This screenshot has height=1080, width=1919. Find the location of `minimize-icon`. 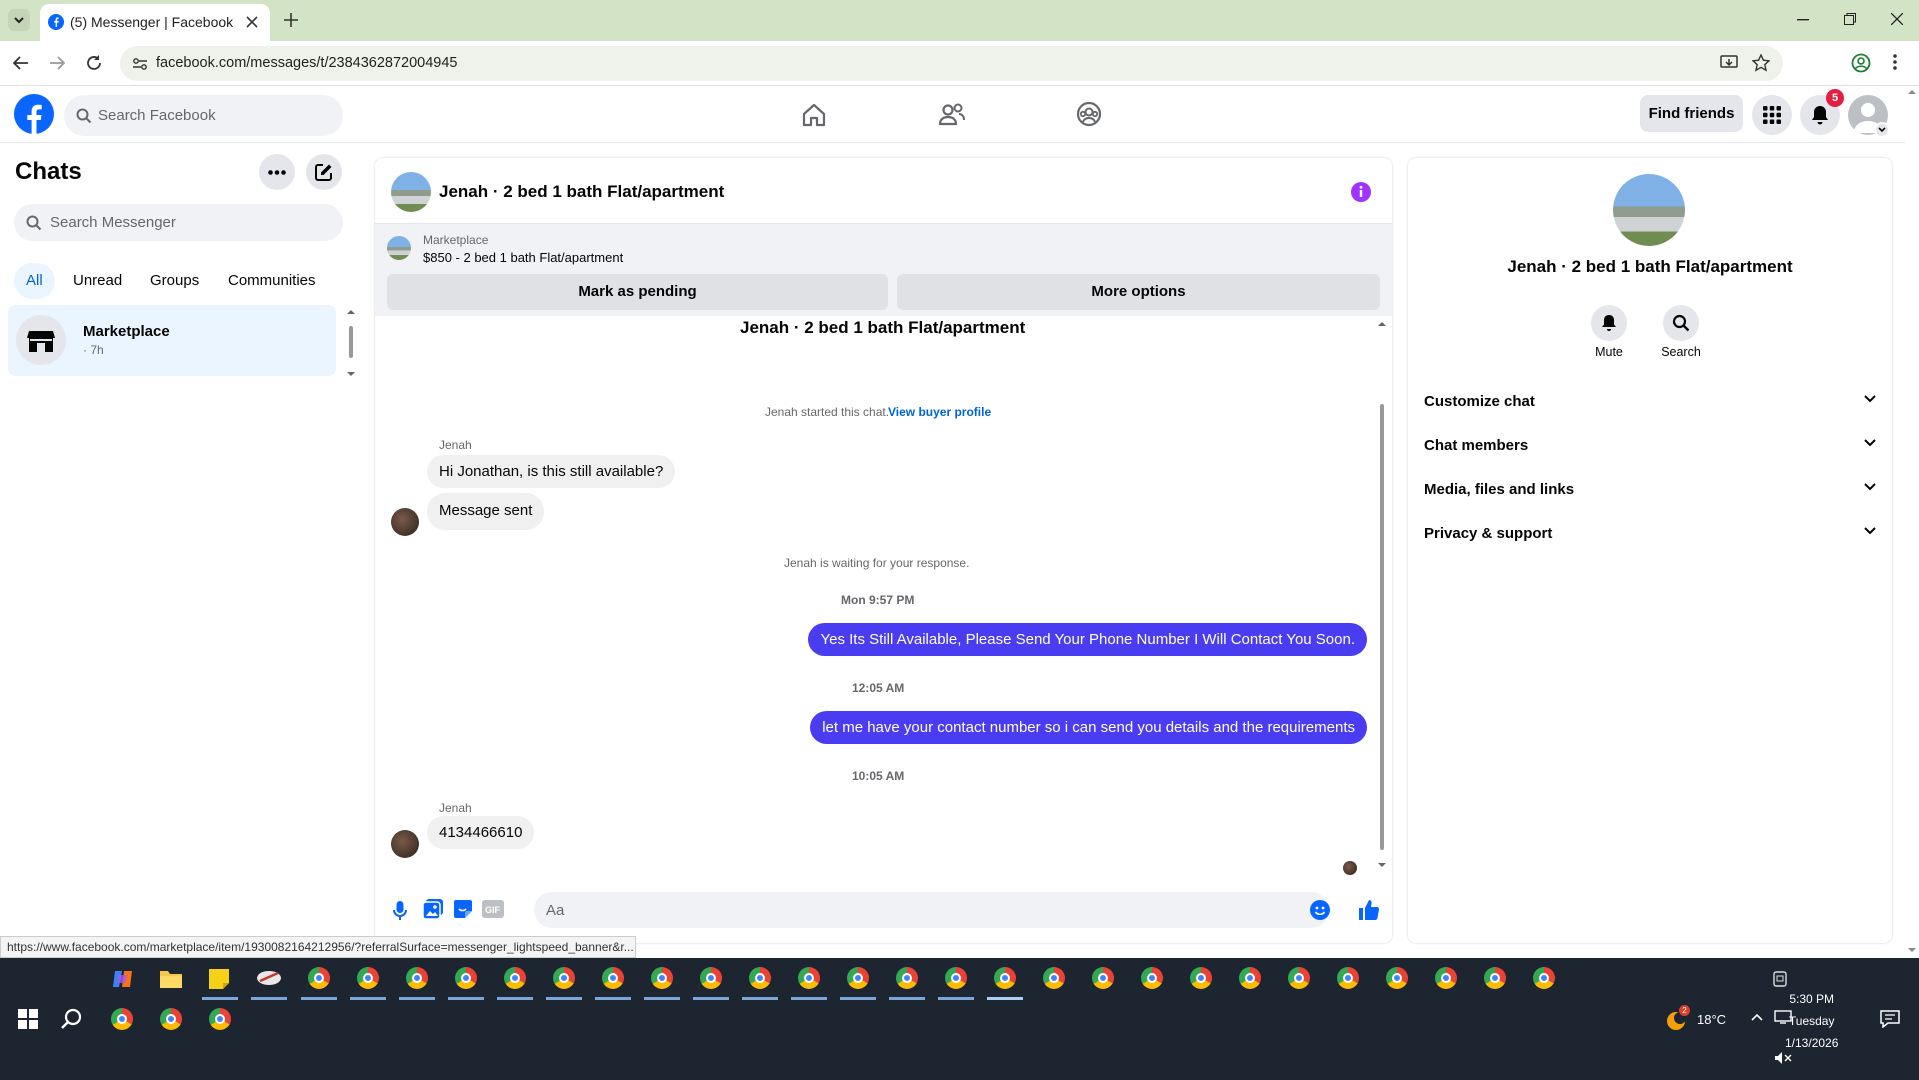

minimize-icon is located at coordinates (1803, 20).